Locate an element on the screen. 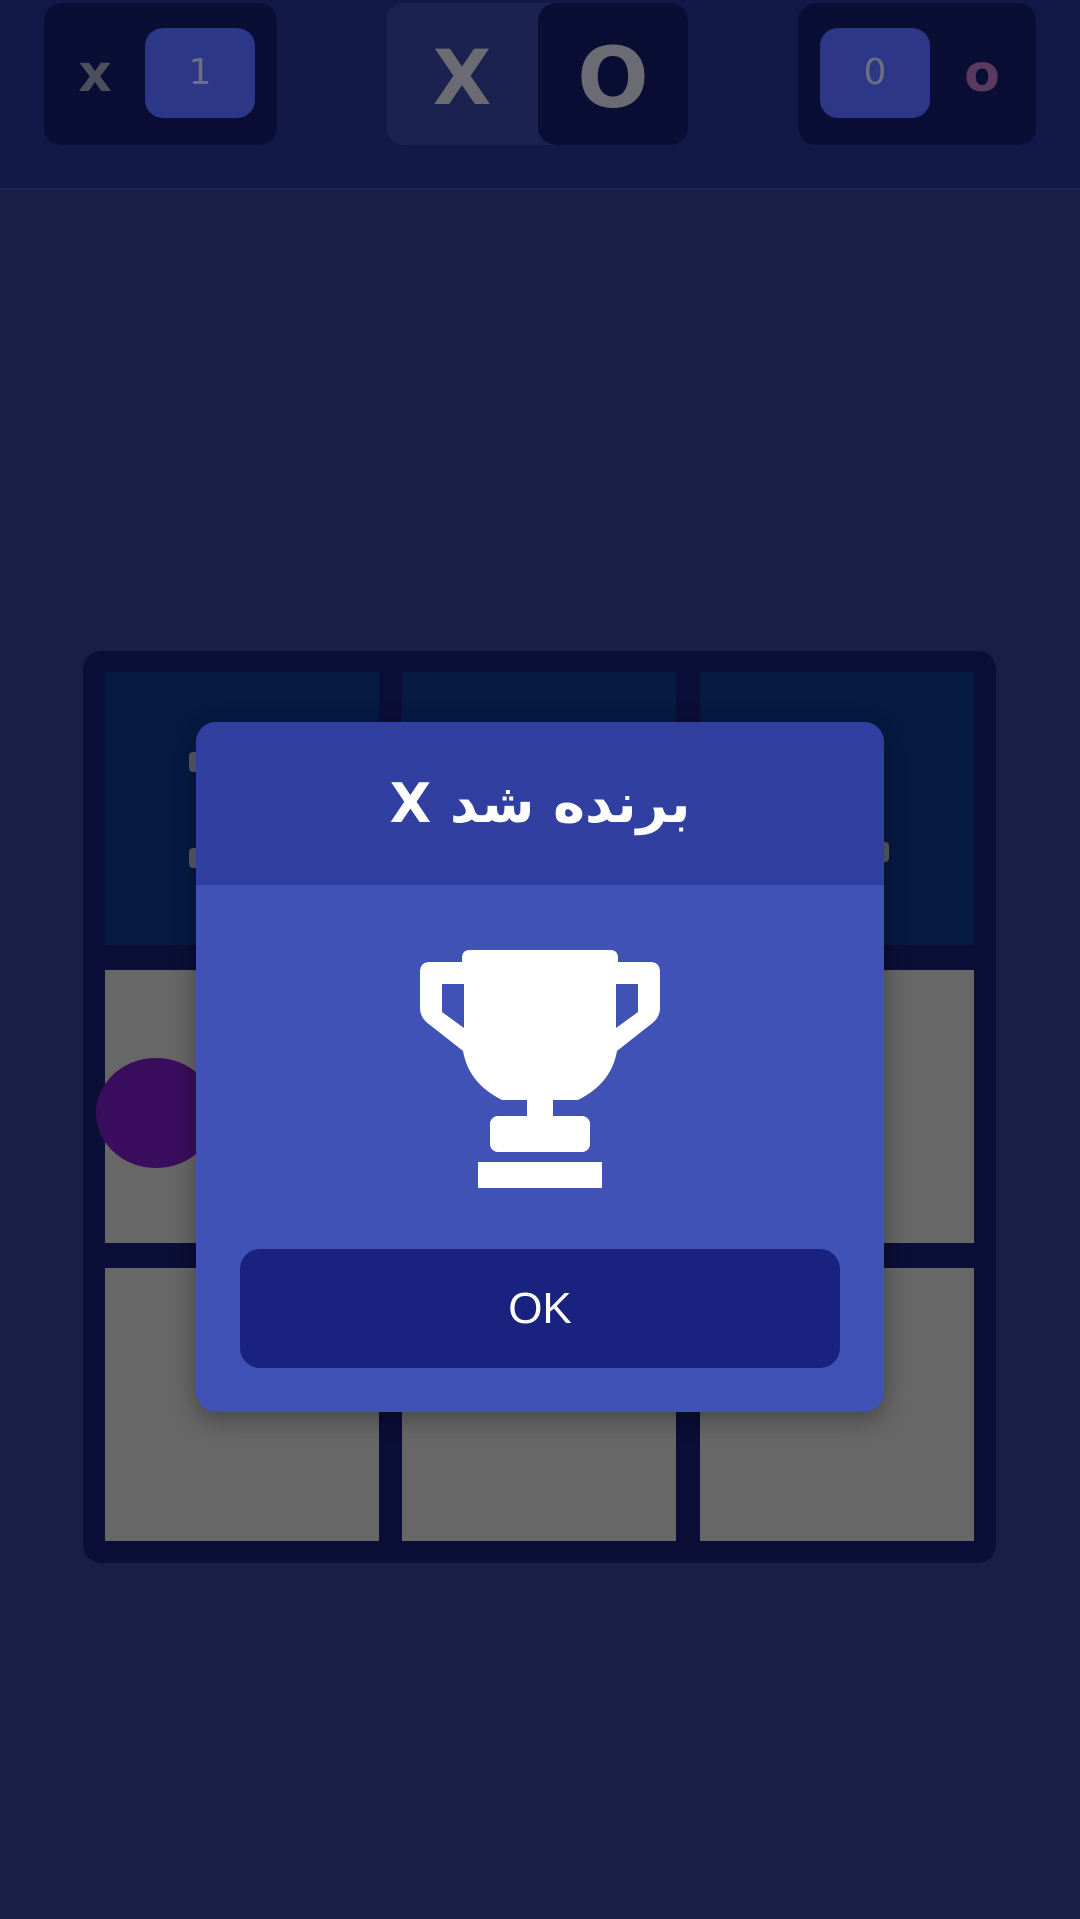 The height and width of the screenshot is (1919, 1080). player-x-score-card: x 1 is located at coordinates (160, 74).